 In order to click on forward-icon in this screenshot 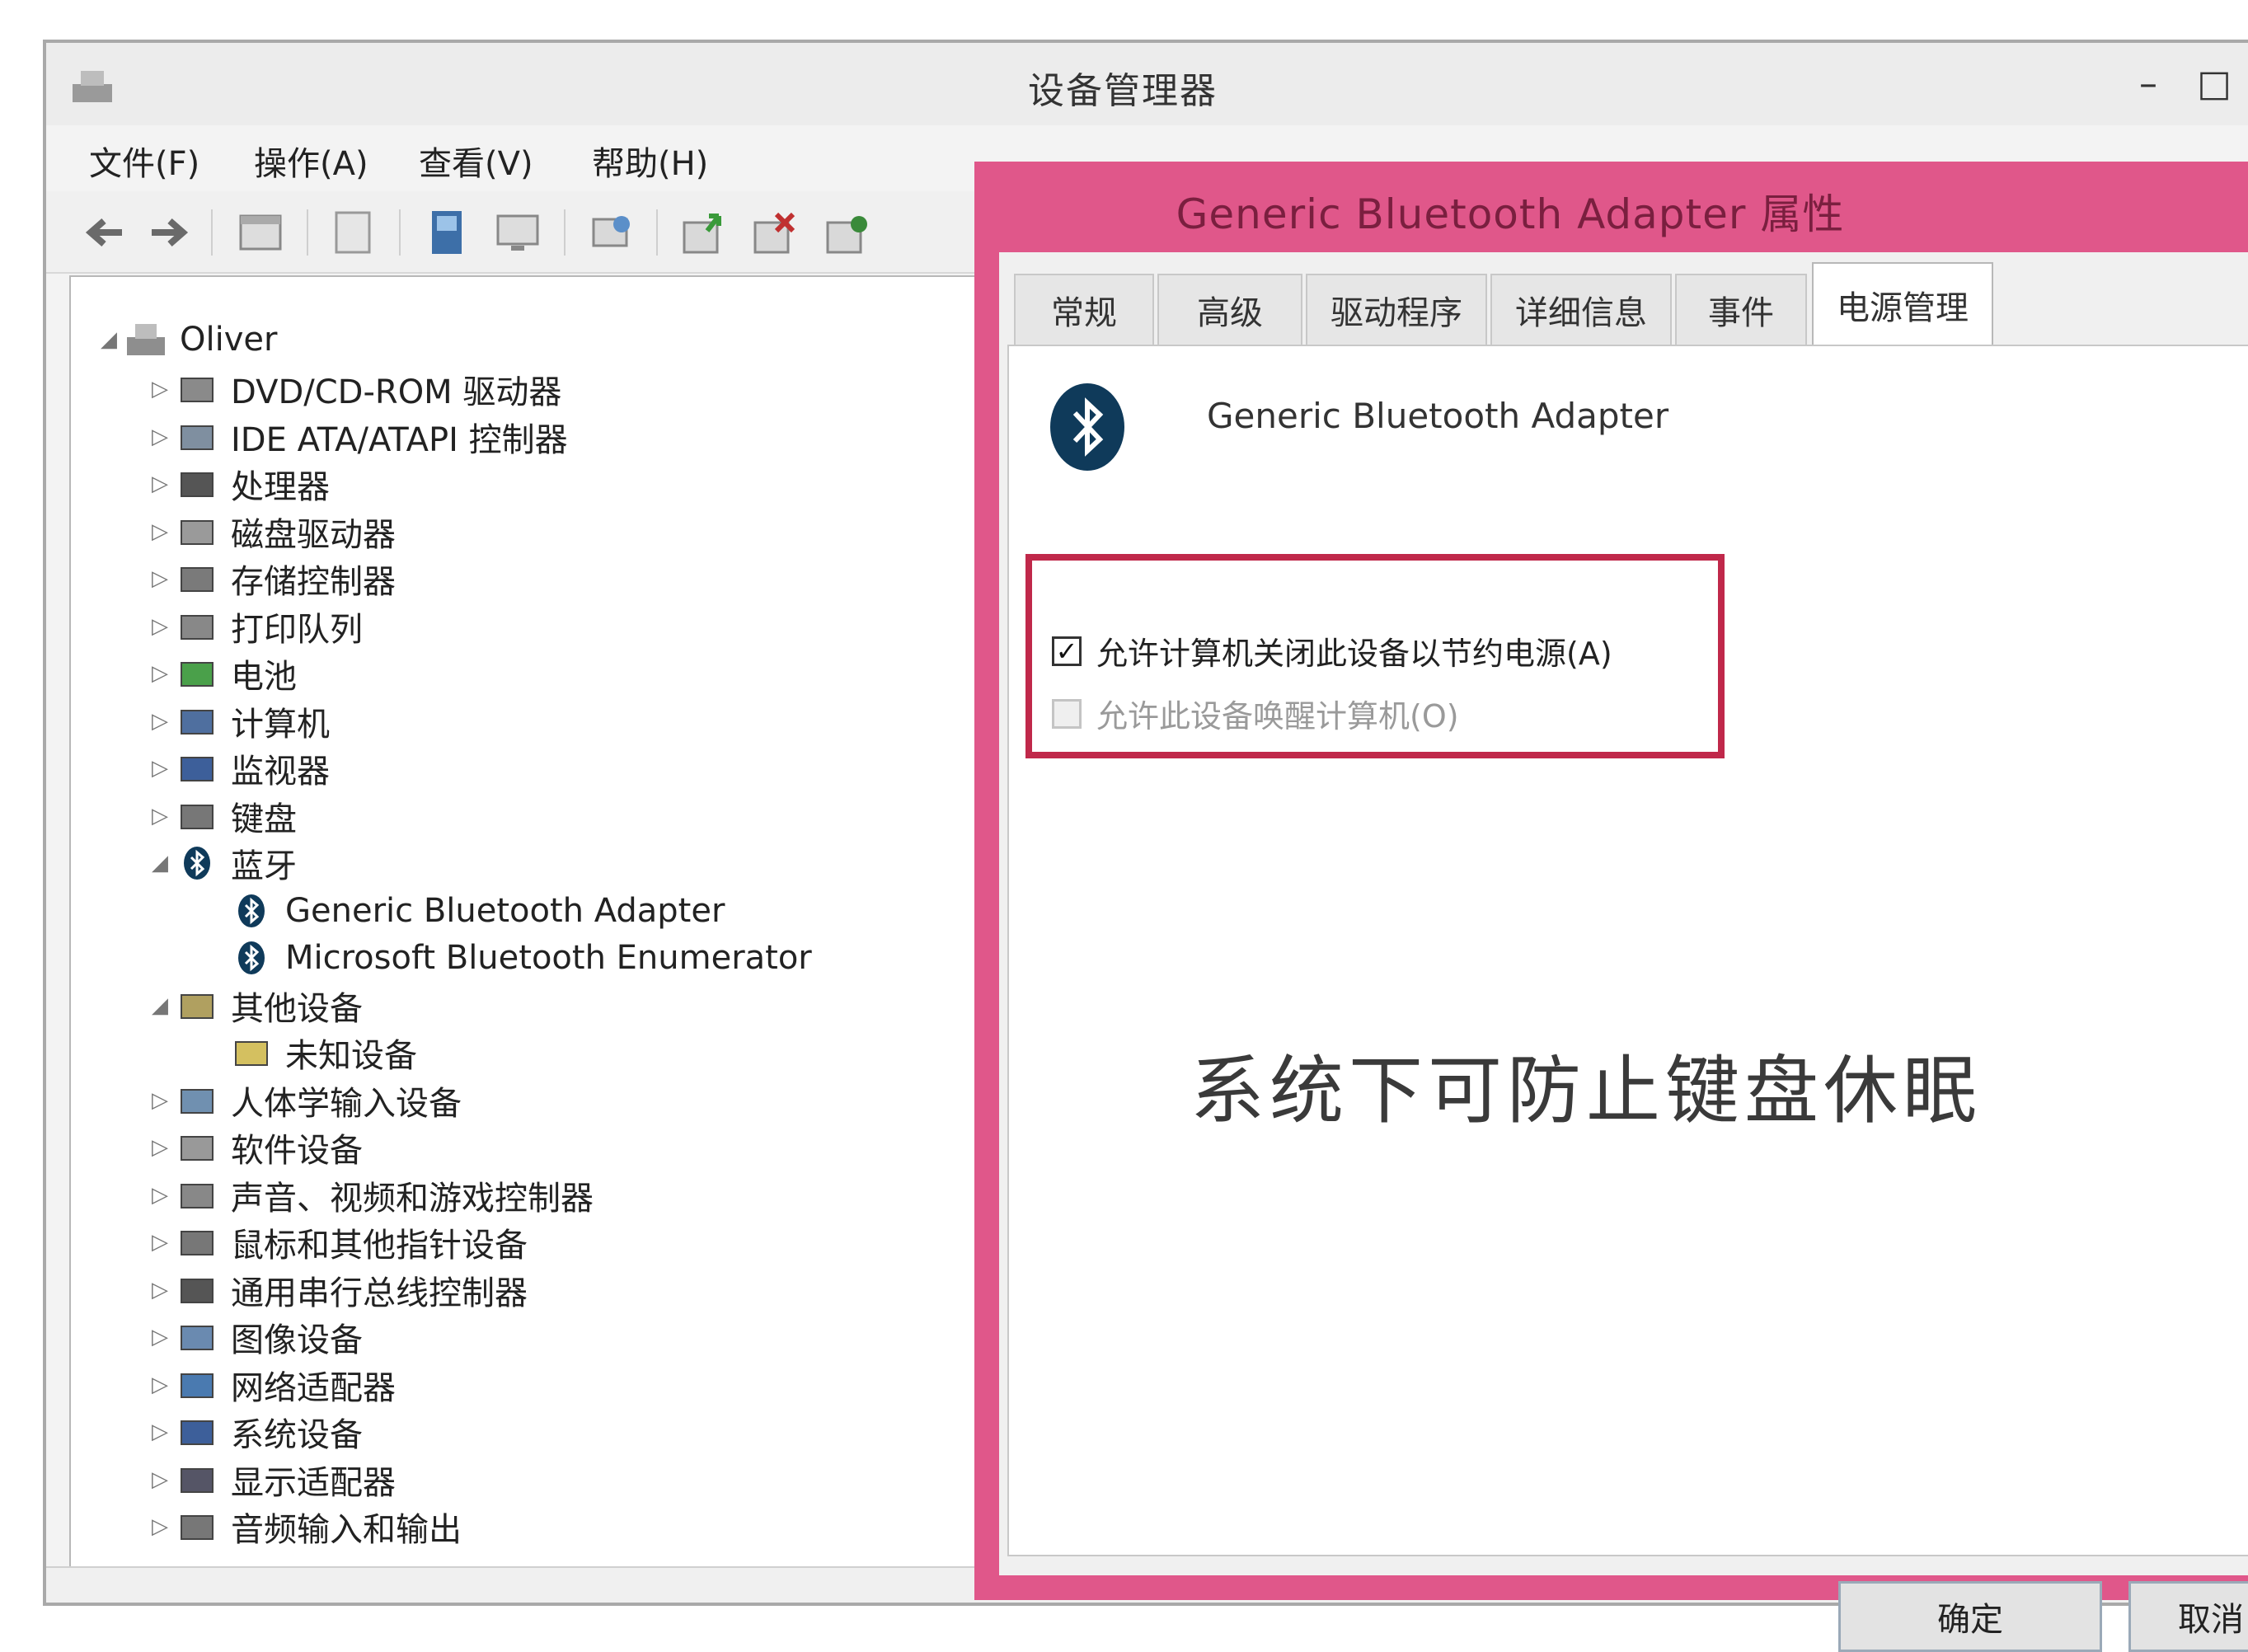, I will do `click(168, 232)`.